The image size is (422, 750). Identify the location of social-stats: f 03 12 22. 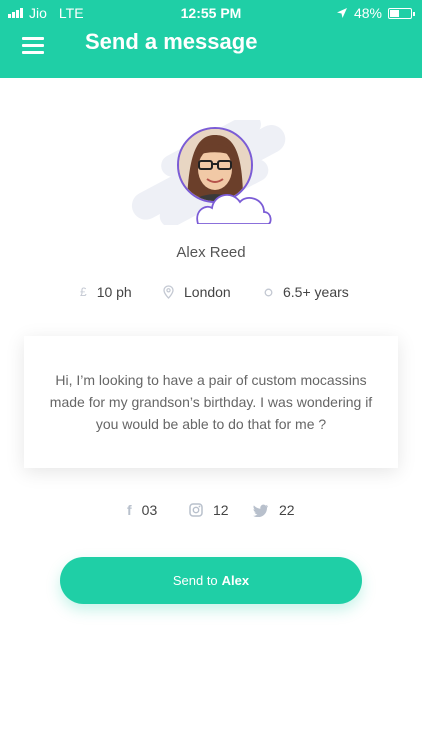
(211, 512).